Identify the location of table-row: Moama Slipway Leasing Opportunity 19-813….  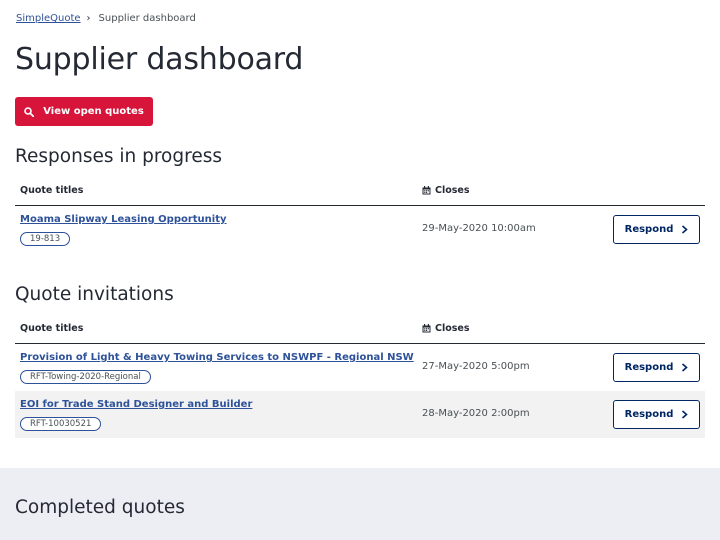
(360, 229).